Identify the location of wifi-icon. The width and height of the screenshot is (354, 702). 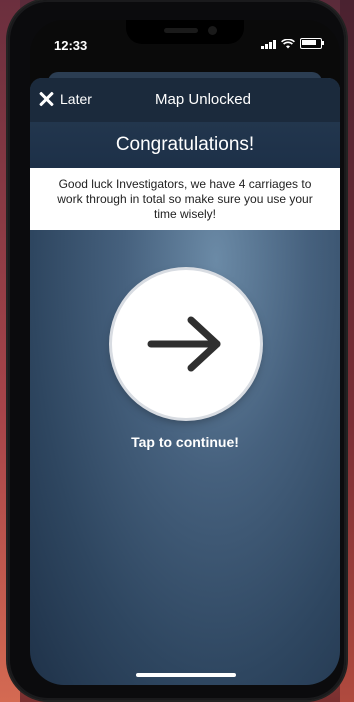
(288, 43).